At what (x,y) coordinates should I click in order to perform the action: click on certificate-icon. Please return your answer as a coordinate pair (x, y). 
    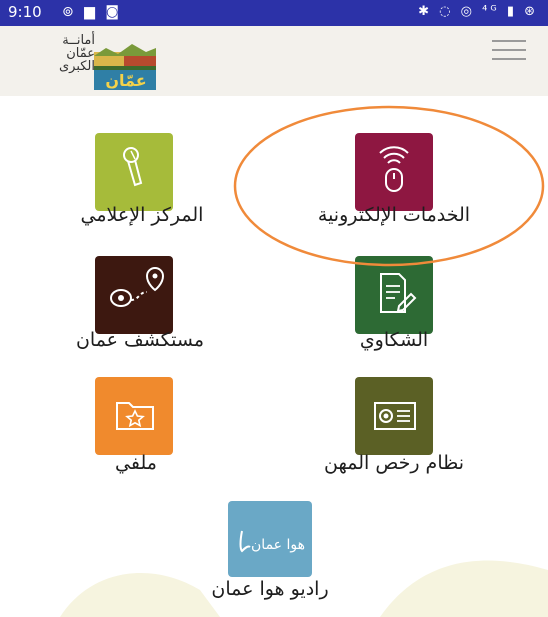
    Looking at the image, I should click on (395, 416).